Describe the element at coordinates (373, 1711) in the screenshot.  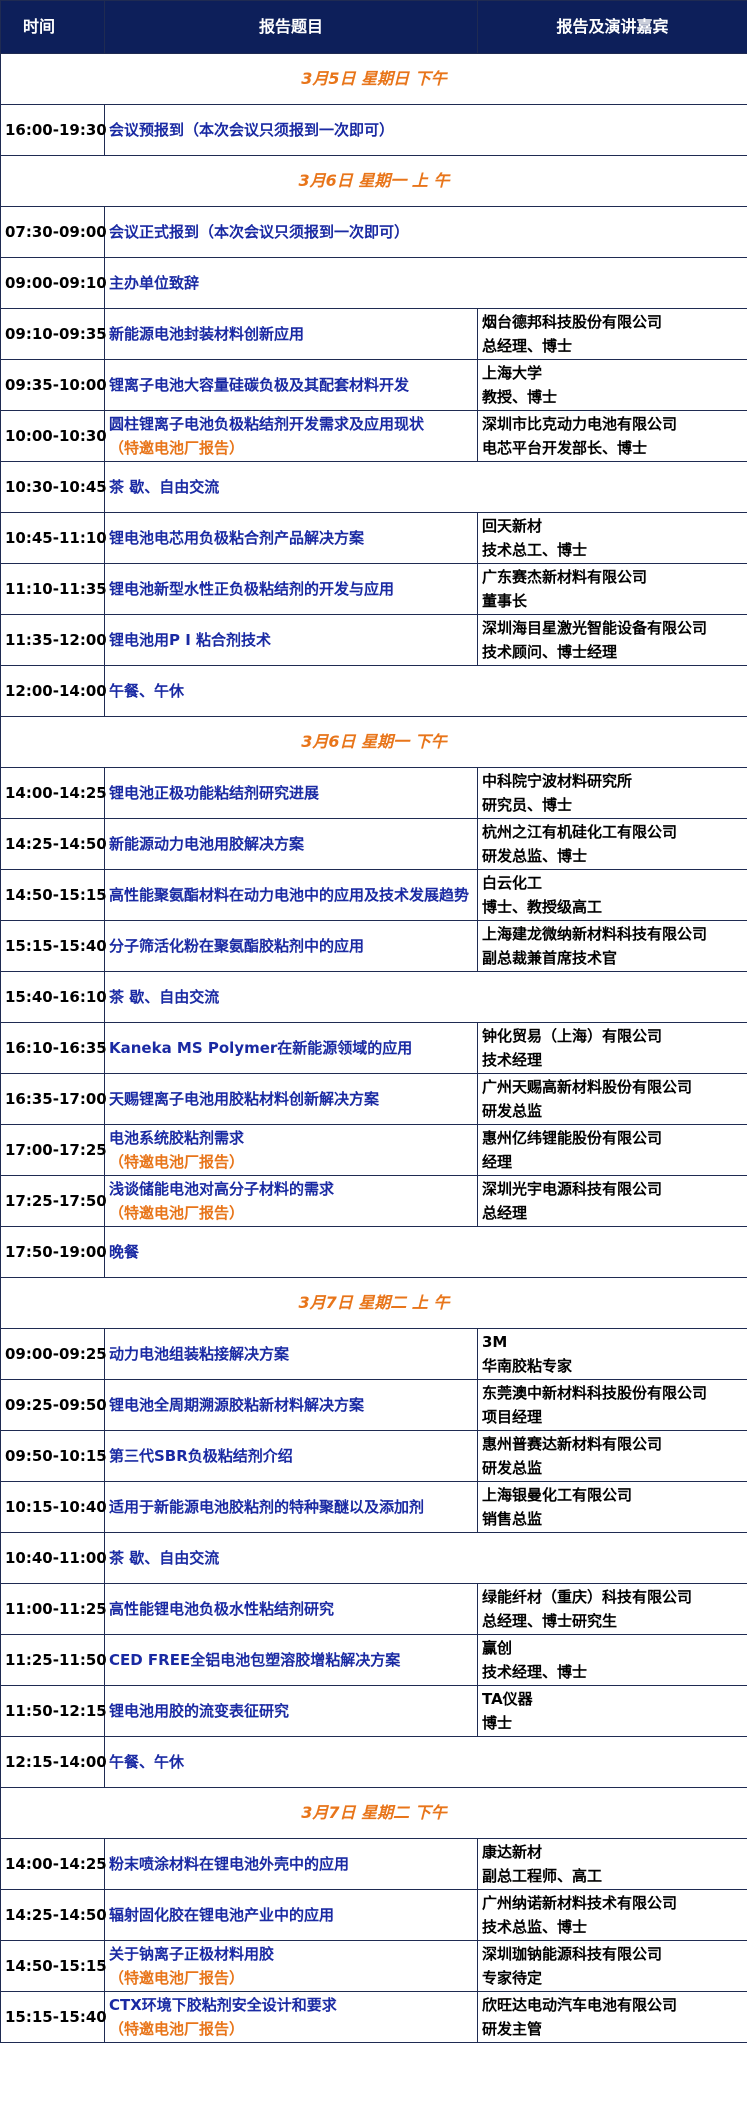
I see `agenda-row: 11:50-12:15 锂电池用胶的流变表征研究 TA仪器 博士` at that location.